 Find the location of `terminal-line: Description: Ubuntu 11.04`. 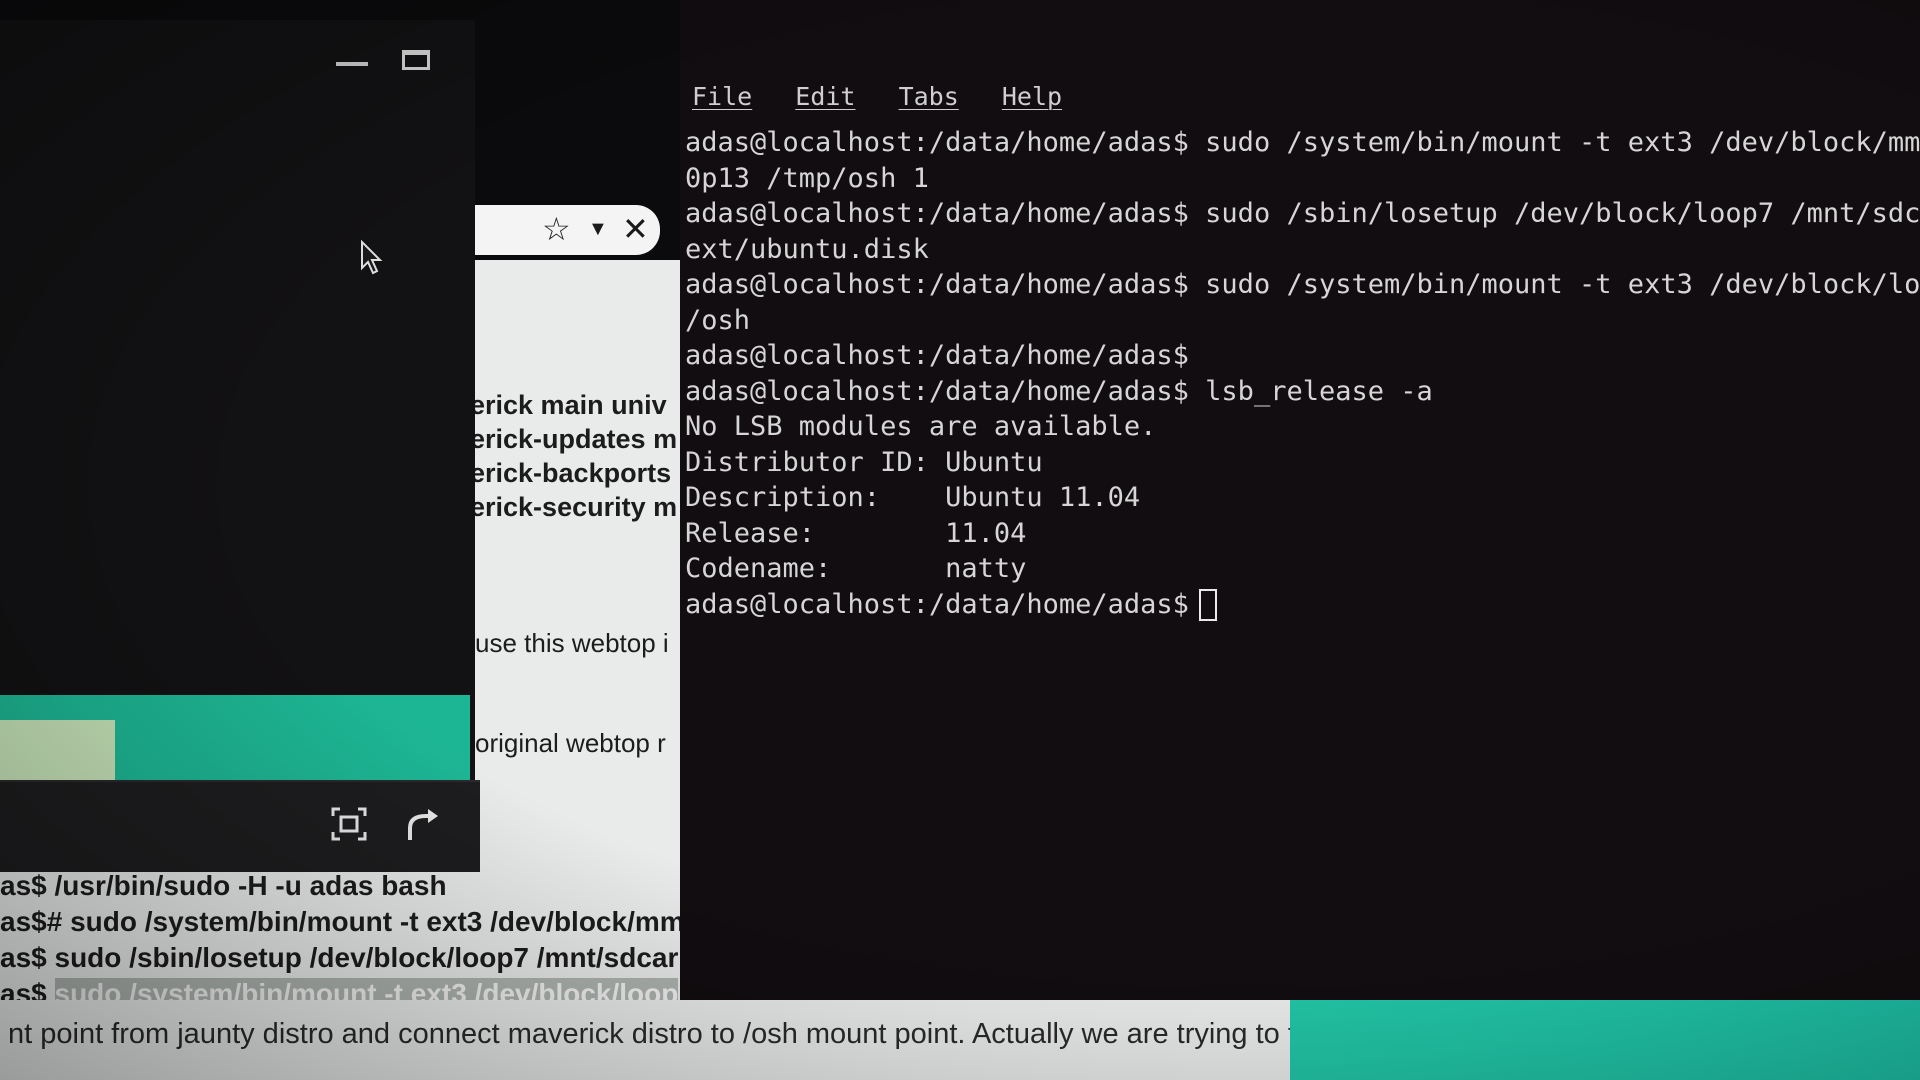

terminal-line: Description: Ubuntu 11.04 is located at coordinates (913, 497).